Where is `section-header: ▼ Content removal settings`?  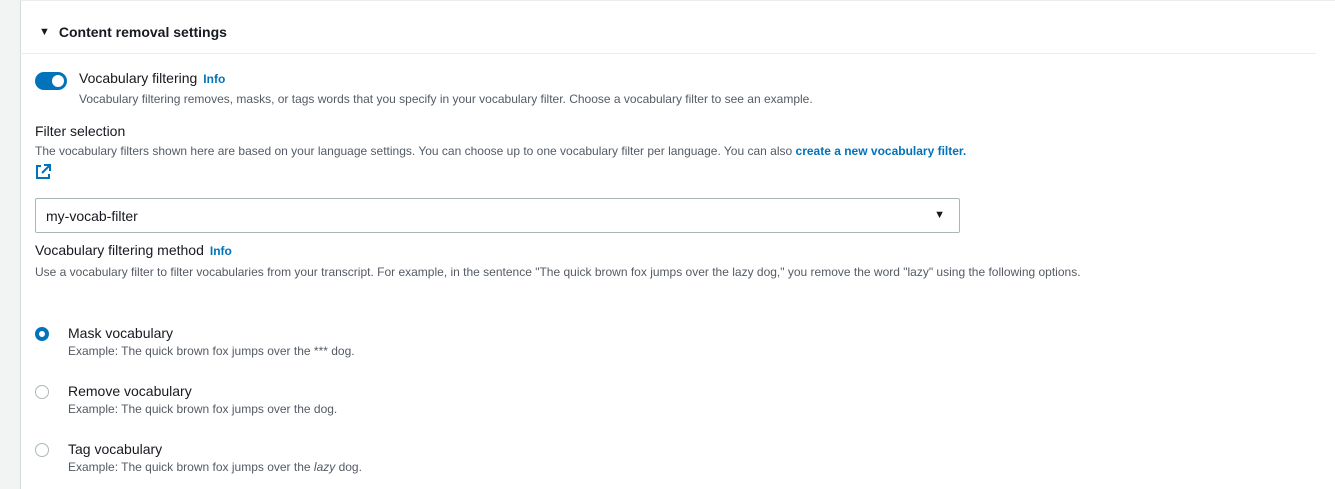
section-header: ▼ Content removal settings is located at coordinates (133, 32).